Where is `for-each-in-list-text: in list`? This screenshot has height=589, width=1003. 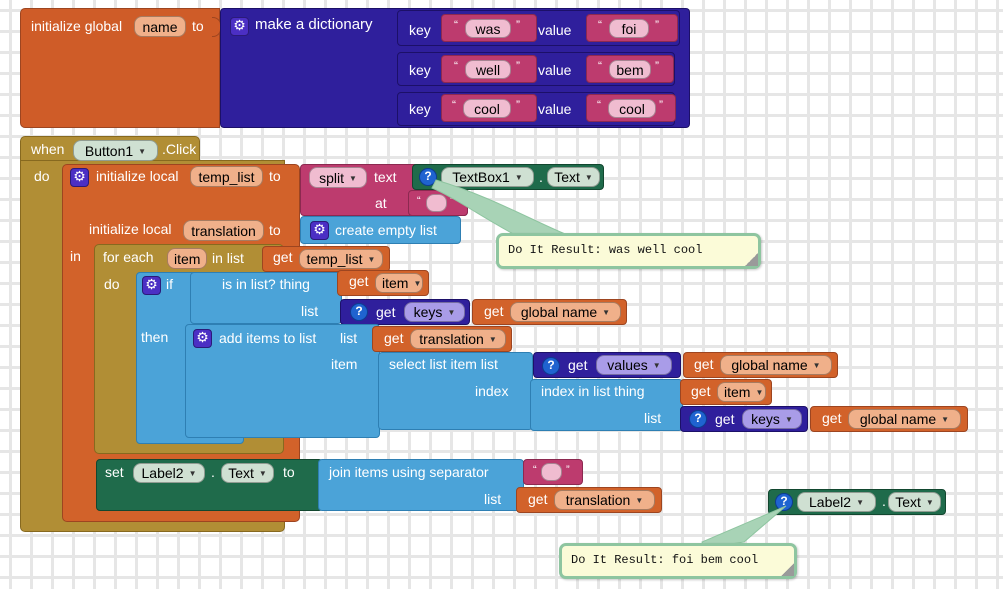 for-each-in-list-text: in list is located at coordinates (228, 258).